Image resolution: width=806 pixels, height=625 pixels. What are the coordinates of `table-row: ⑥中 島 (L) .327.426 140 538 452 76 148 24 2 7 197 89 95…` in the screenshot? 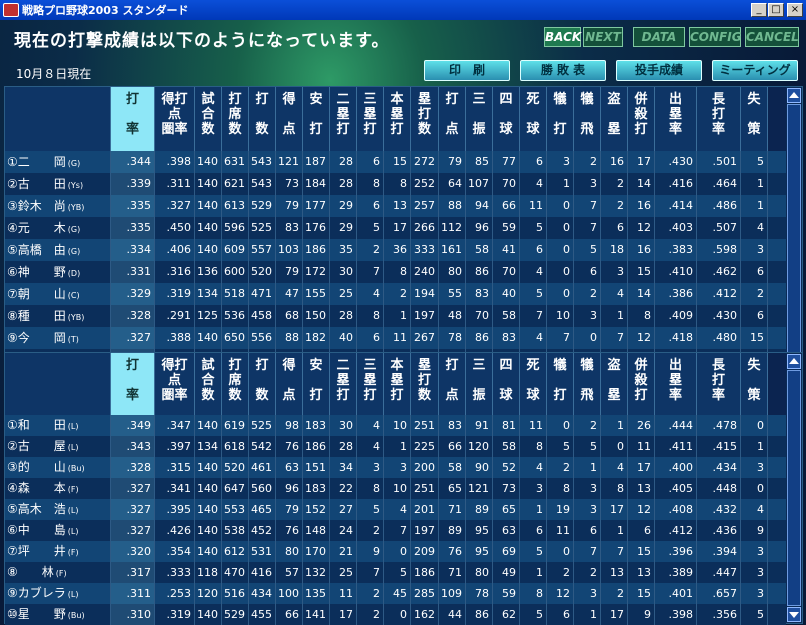 It's located at (395, 530).